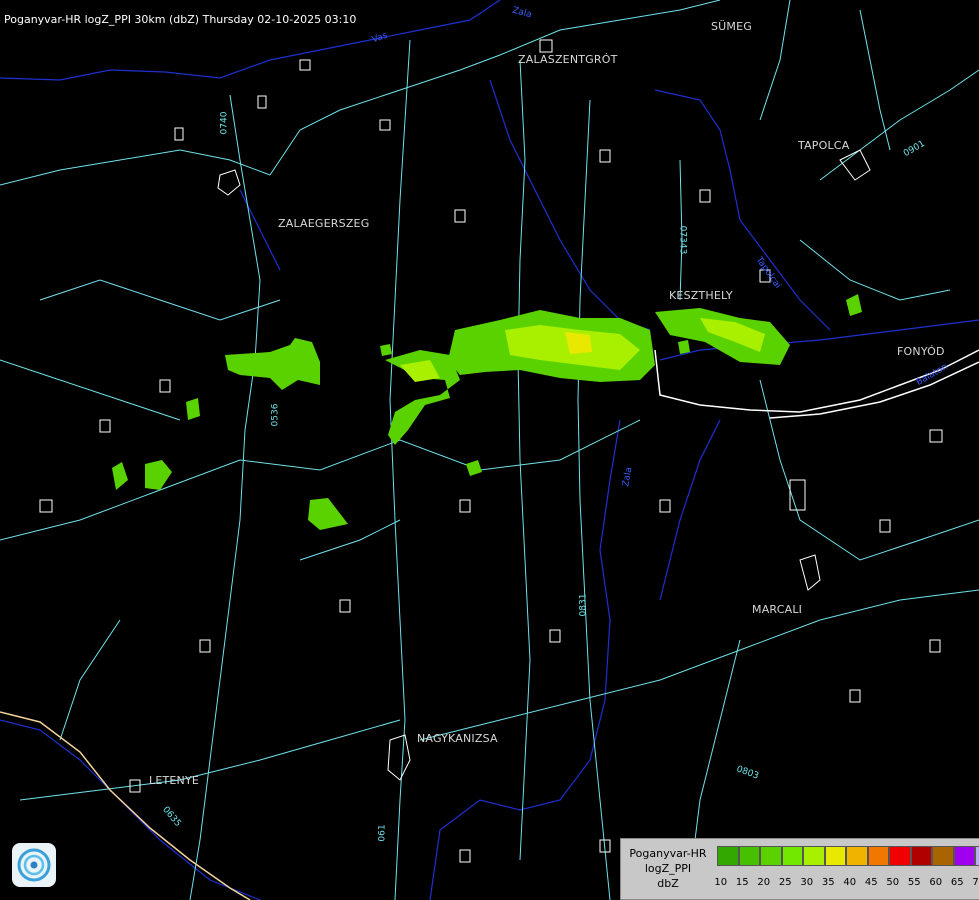 The width and height of the screenshot is (979, 900). Describe the element at coordinates (457, 738) in the screenshot. I see `town-label-nagykanizsa: NAGYKANIZSA` at that location.